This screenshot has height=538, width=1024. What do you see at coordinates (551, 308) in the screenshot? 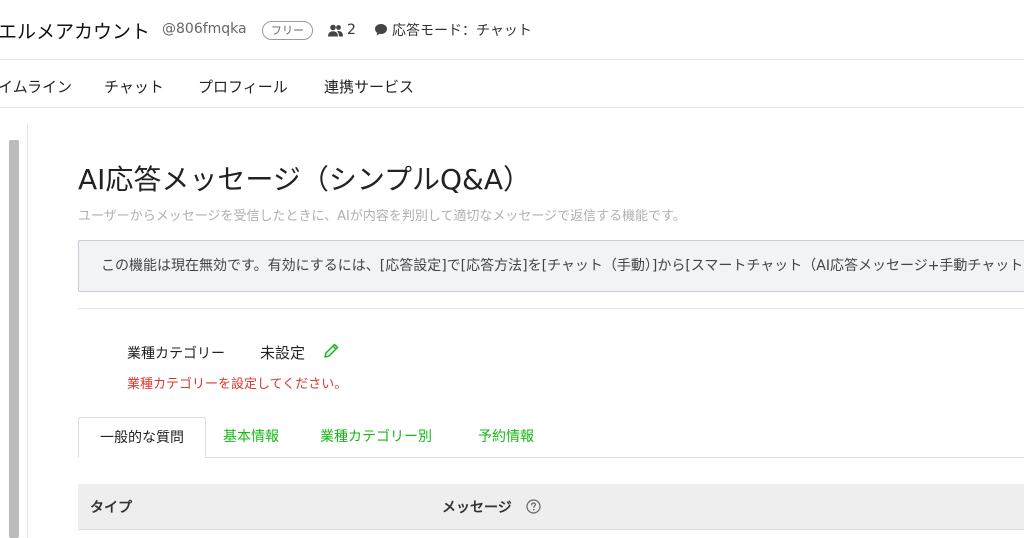
I see `divider` at bounding box center [551, 308].